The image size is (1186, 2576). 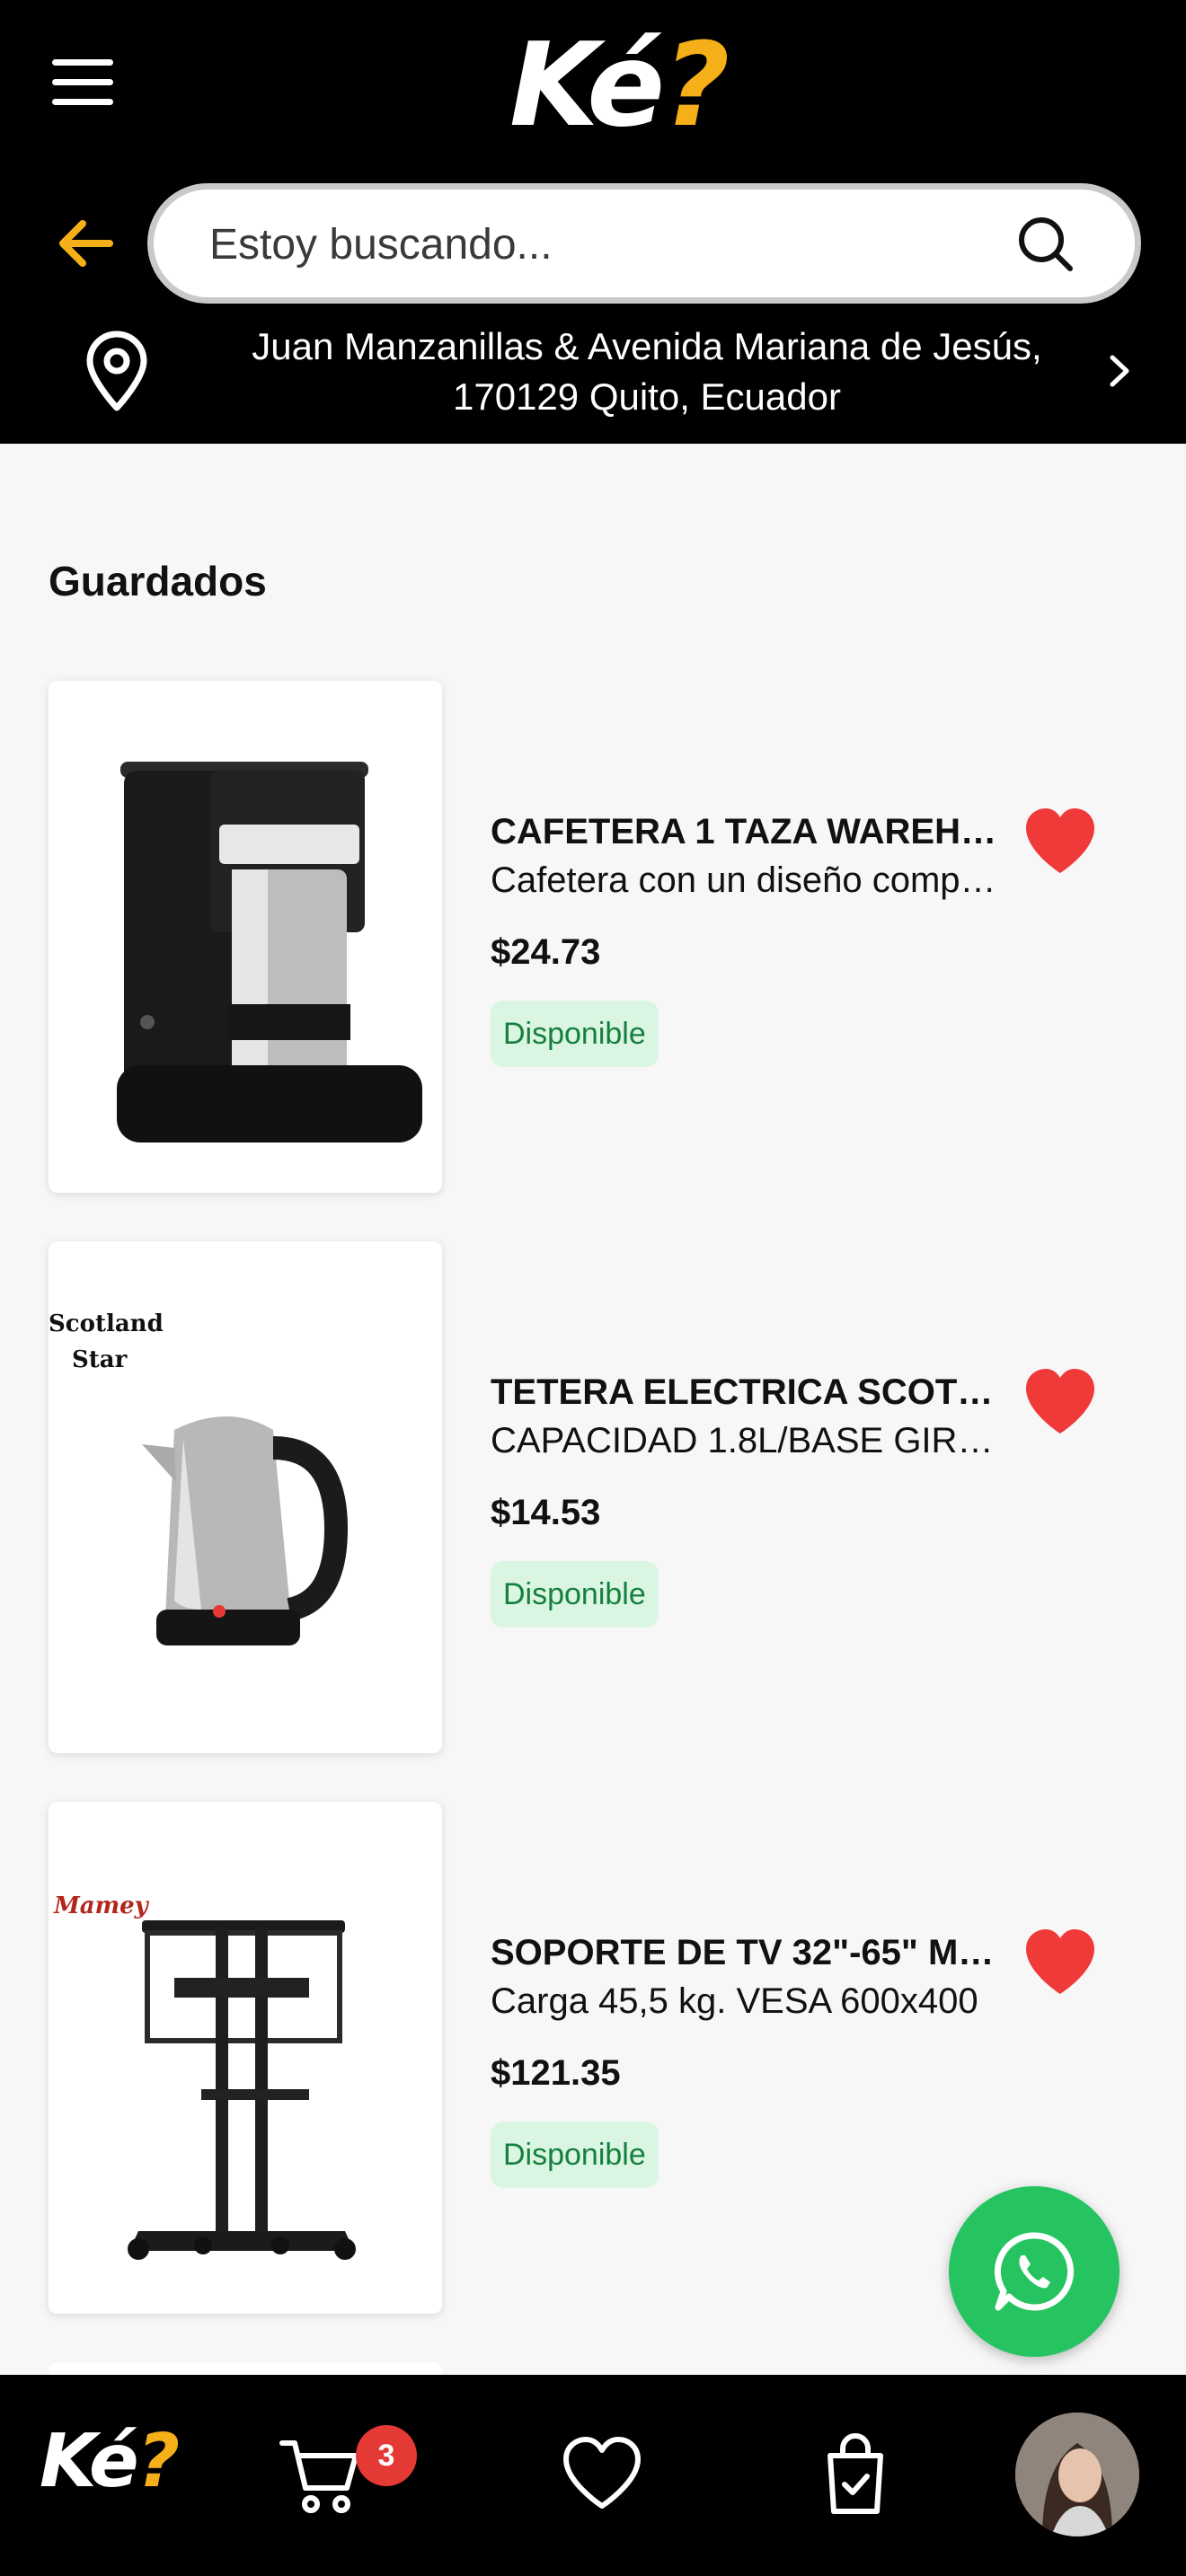 What do you see at coordinates (747, 1952) in the screenshot?
I see `product-name: SOPORTE DE TV 32"-65" MAMEY` at bounding box center [747, 1952].